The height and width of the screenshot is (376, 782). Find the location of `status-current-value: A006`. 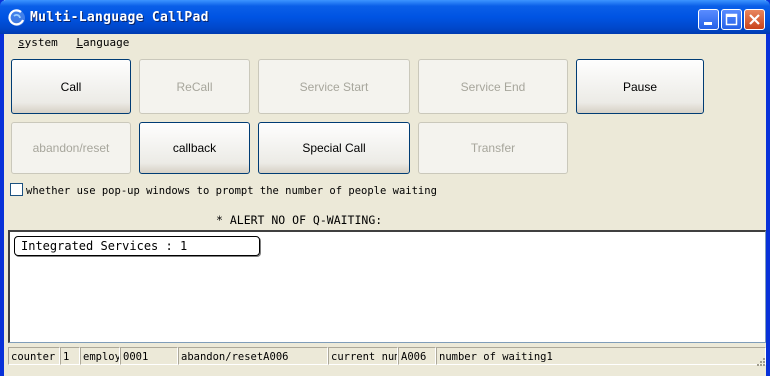

status-current-value: A006 is located at coordinates (417, 356).